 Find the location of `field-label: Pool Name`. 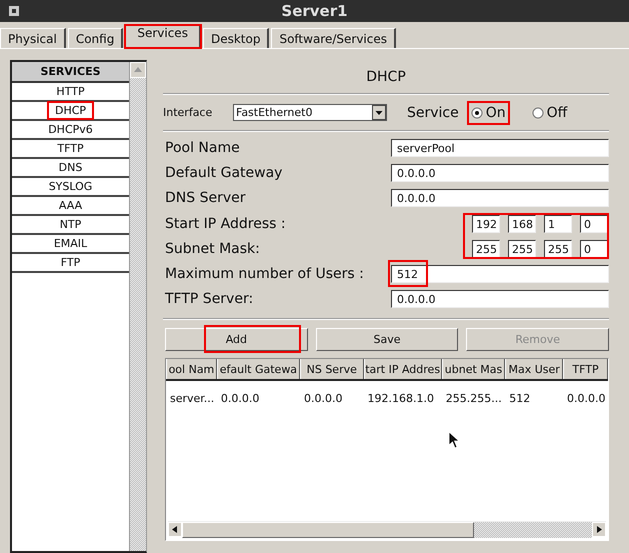

field-label: Pool Name is located at coordinates (202, 148).